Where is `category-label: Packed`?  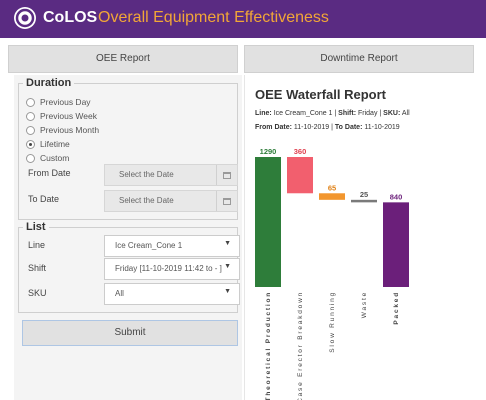
category-label: Packed is located at coordinates (396, 308).